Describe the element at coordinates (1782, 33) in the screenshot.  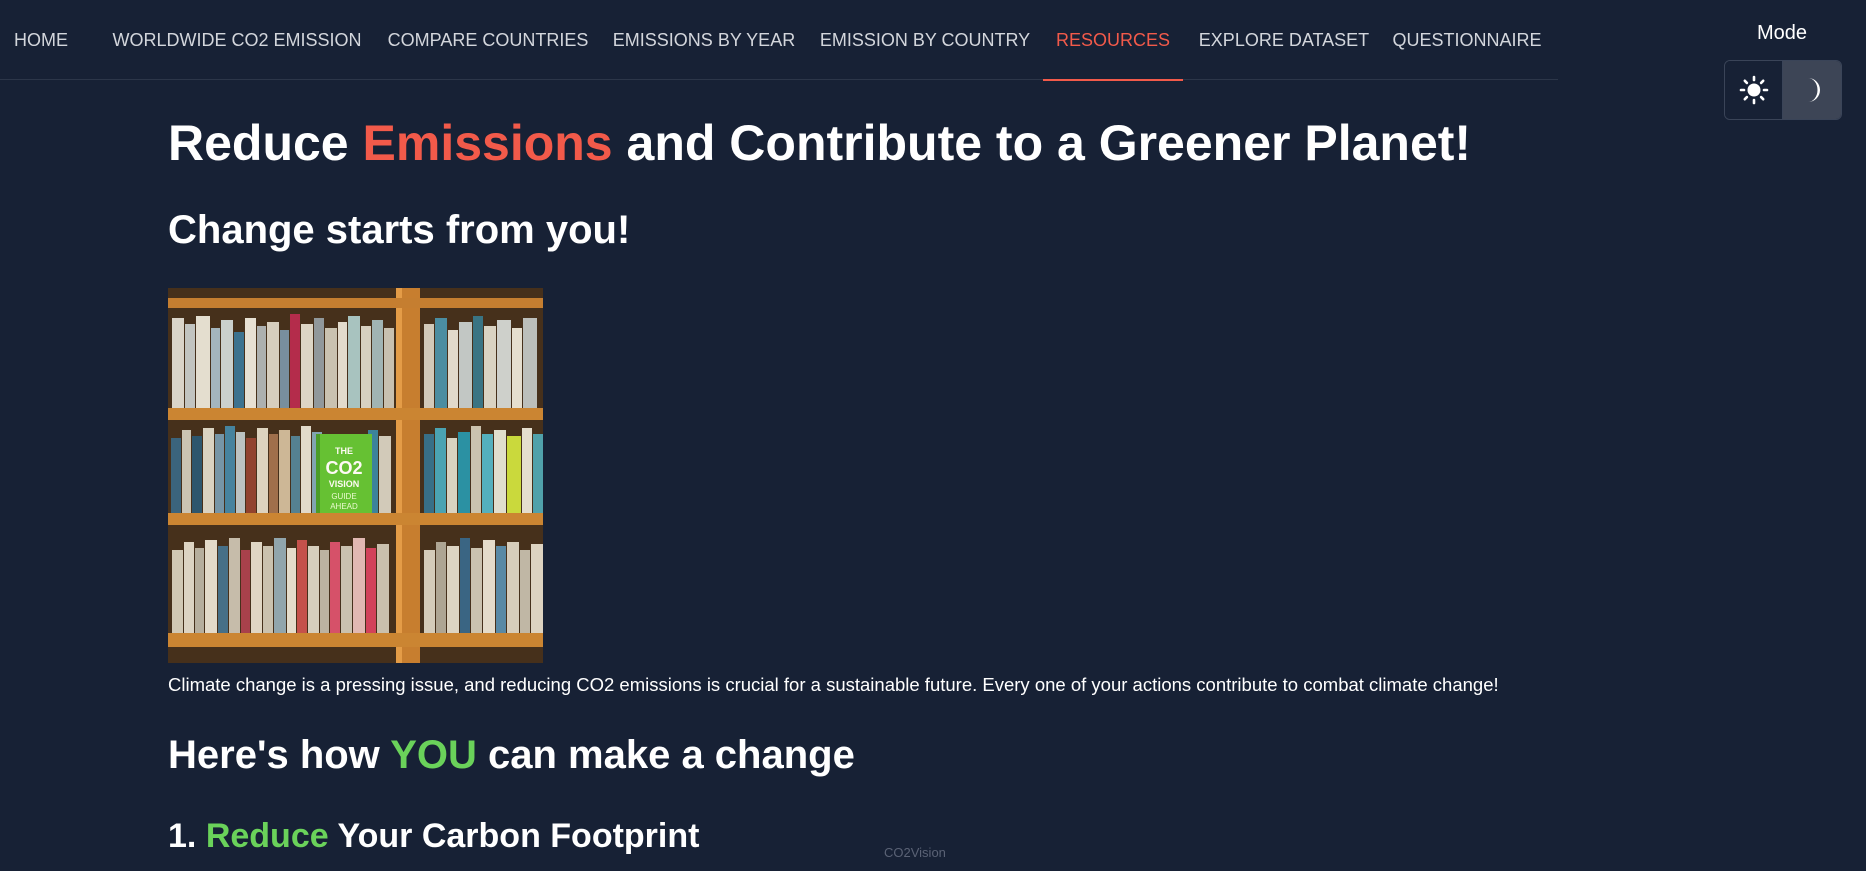
I see `mode-label: Mode` at that location.